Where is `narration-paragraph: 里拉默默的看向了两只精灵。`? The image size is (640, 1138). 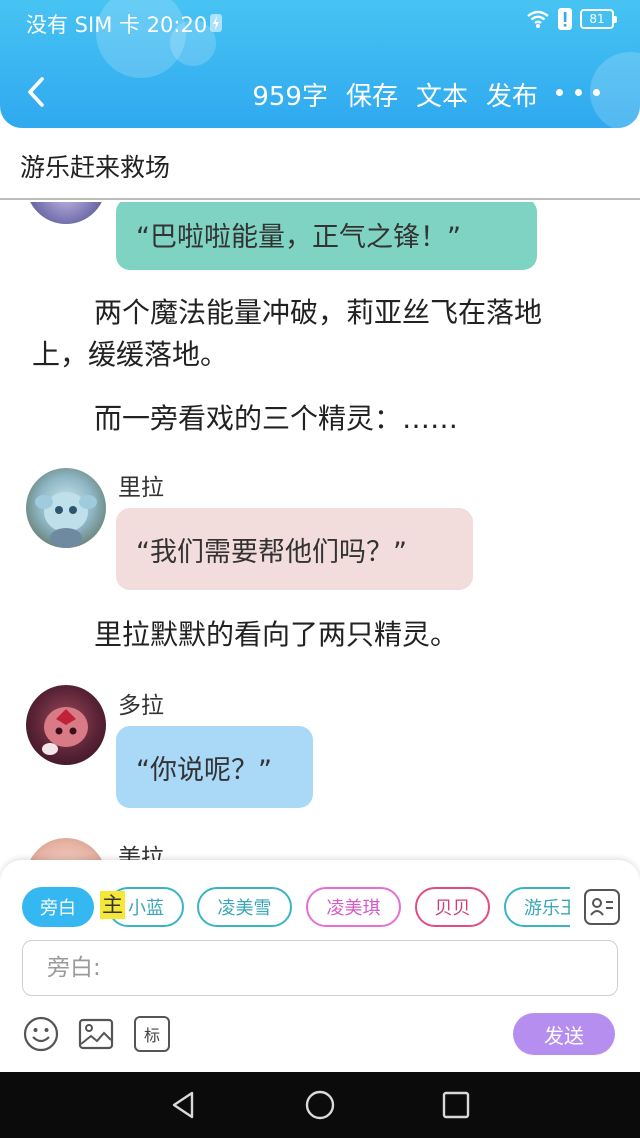
narration-paragraph: 里拉默默的看向了两只精灵。 is located at coordinates (276, 635).